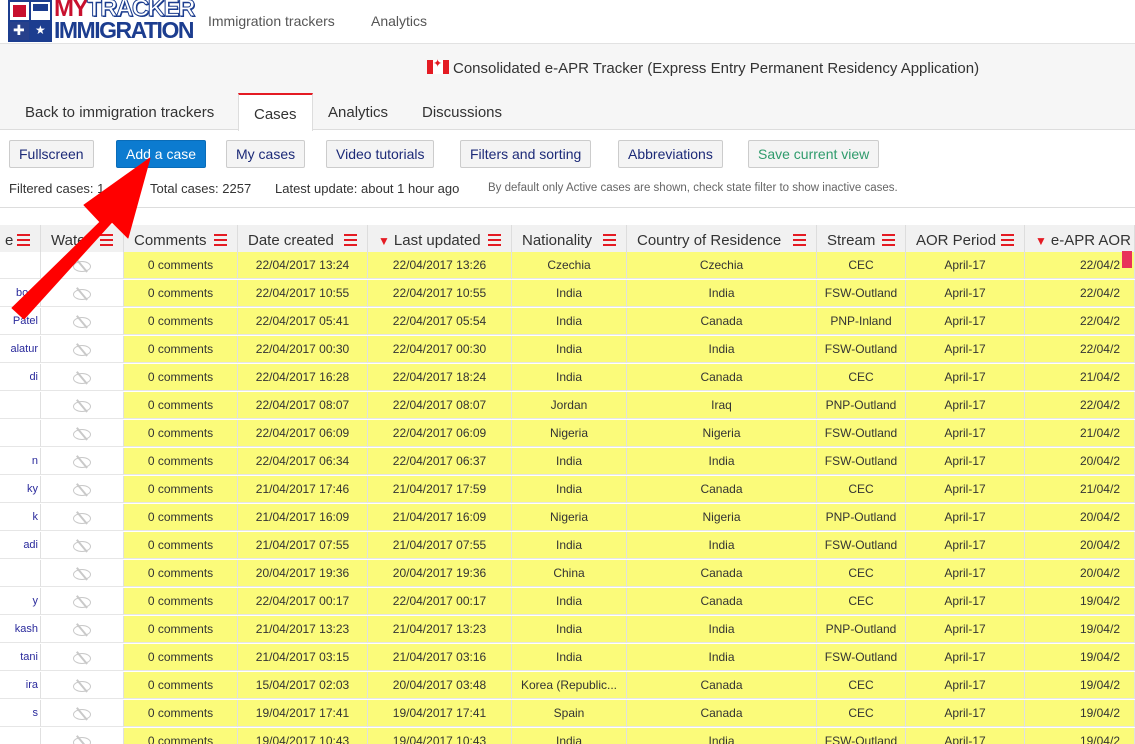  I want to click on col-name-cell: boor, so click(20, 293).